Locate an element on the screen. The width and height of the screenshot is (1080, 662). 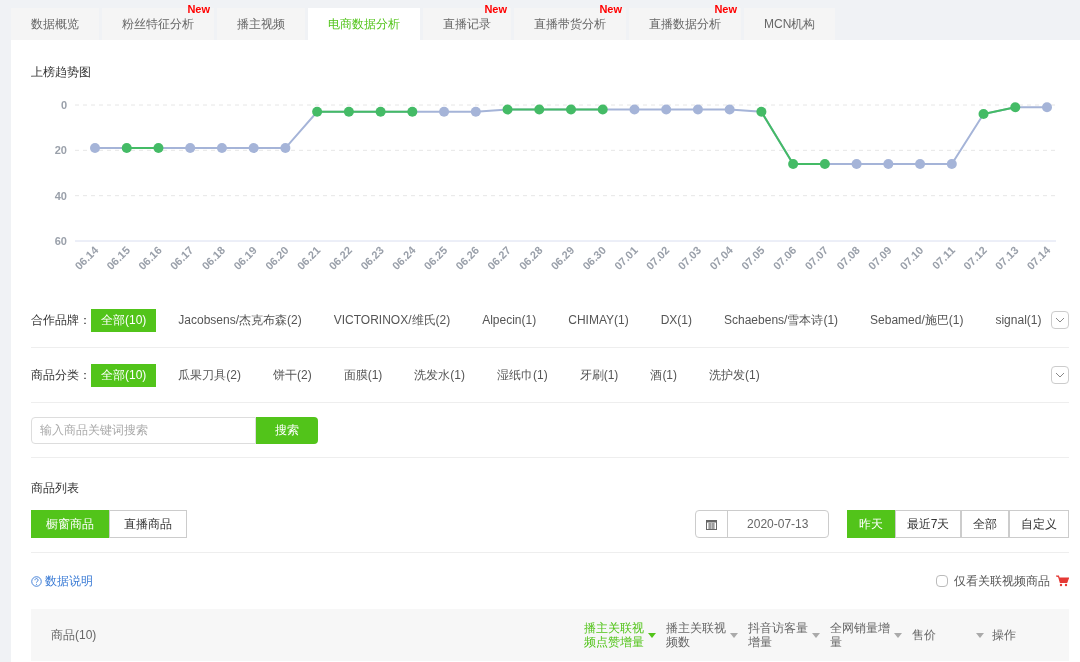
tab: 数据概览 is located at coordinates (55, 24).